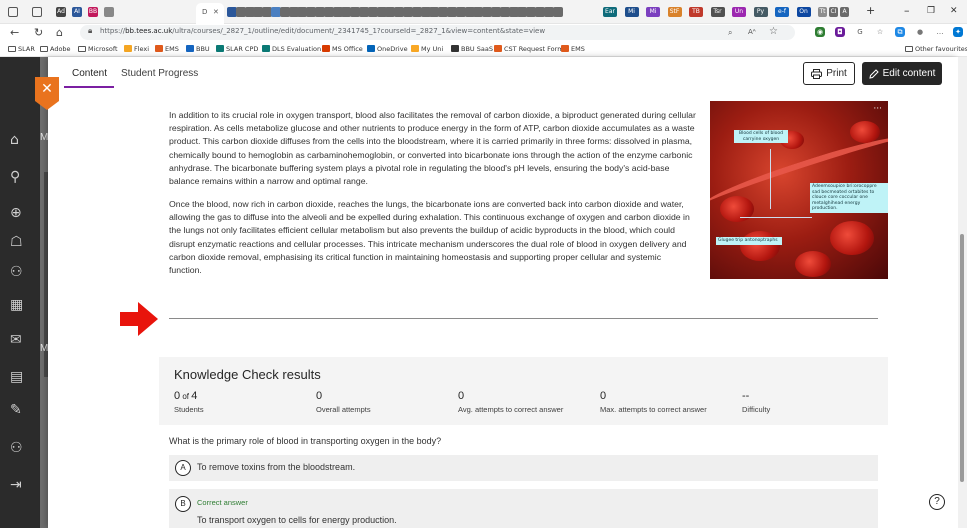 The width and height of the screenshot is (967, 528). I want to click on tab-actions-icon, so click(37, 12).